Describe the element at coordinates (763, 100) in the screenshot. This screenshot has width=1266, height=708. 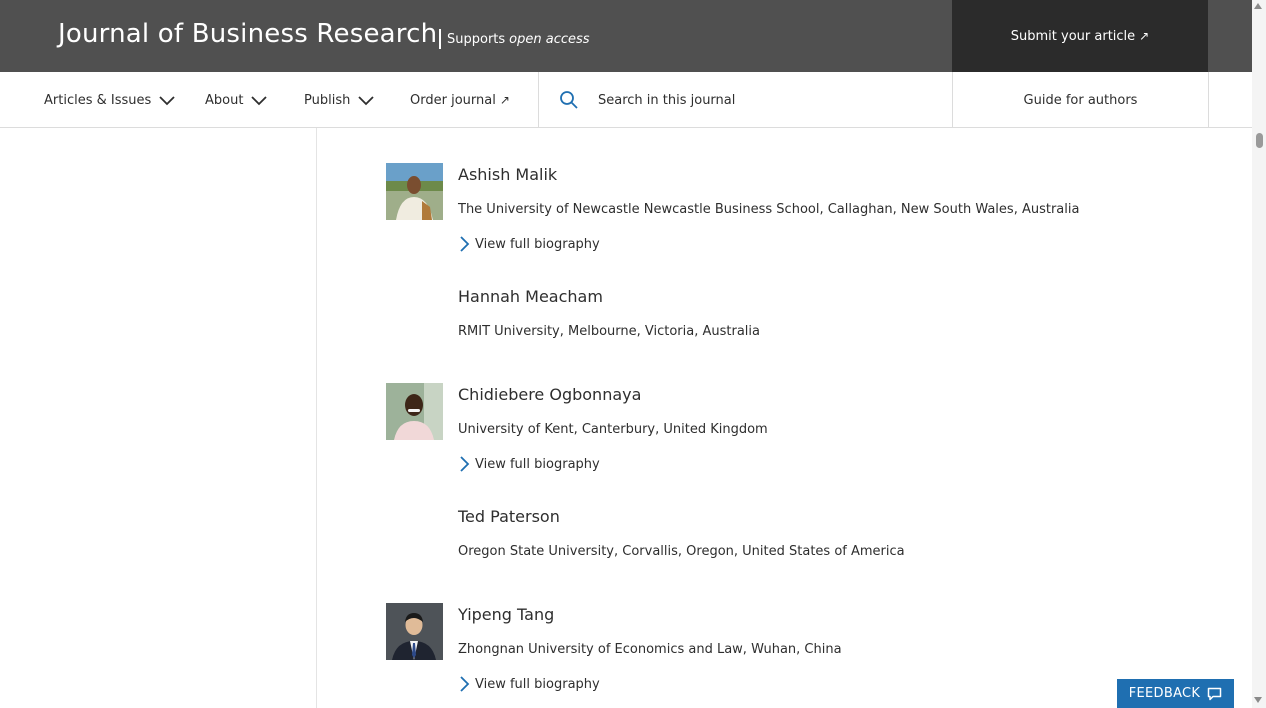
I see `journal-search-input` at that location.